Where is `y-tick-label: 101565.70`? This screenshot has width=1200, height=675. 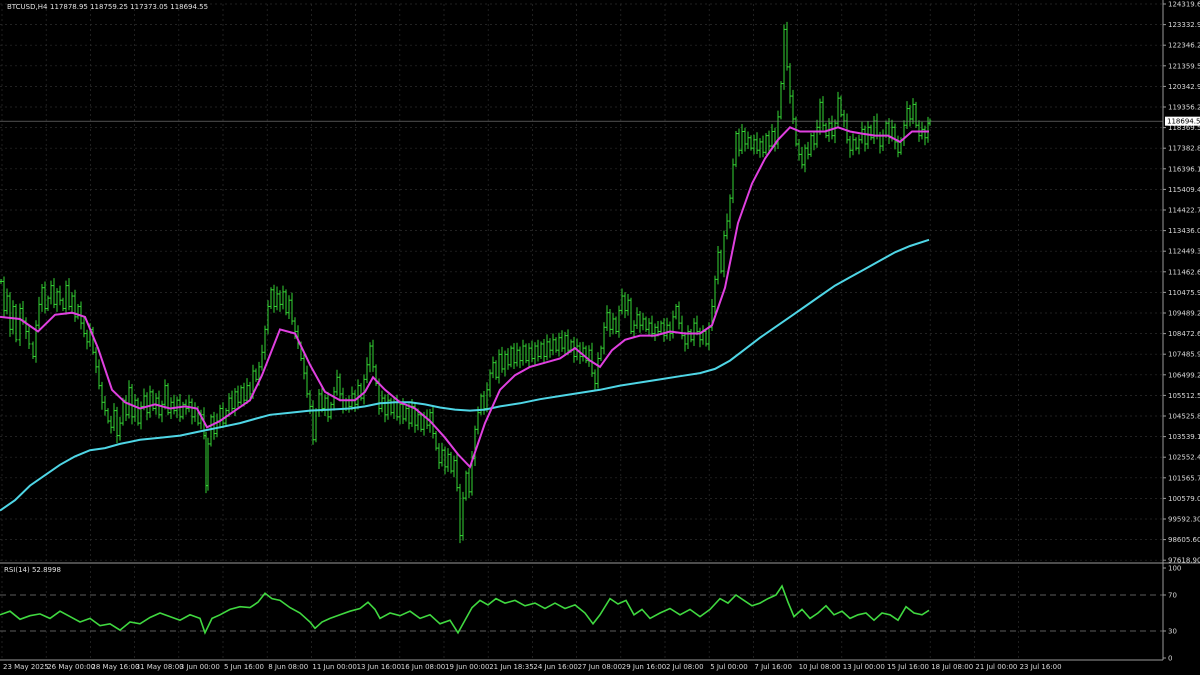 y-tick-label: 101565.70 is located at coordinates (1184, 478).